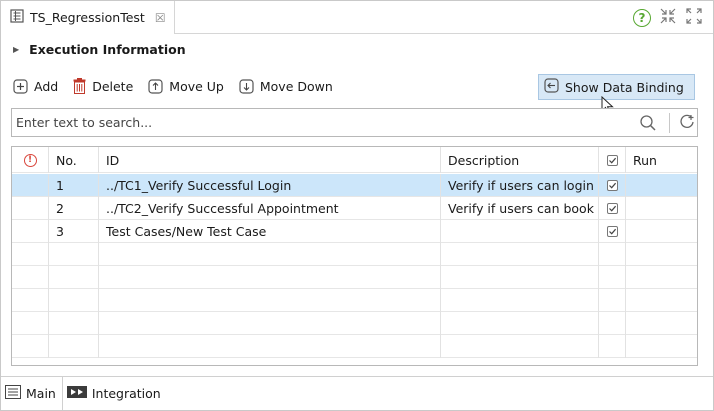  I want to click on maximize-icon, so click(694, 18).